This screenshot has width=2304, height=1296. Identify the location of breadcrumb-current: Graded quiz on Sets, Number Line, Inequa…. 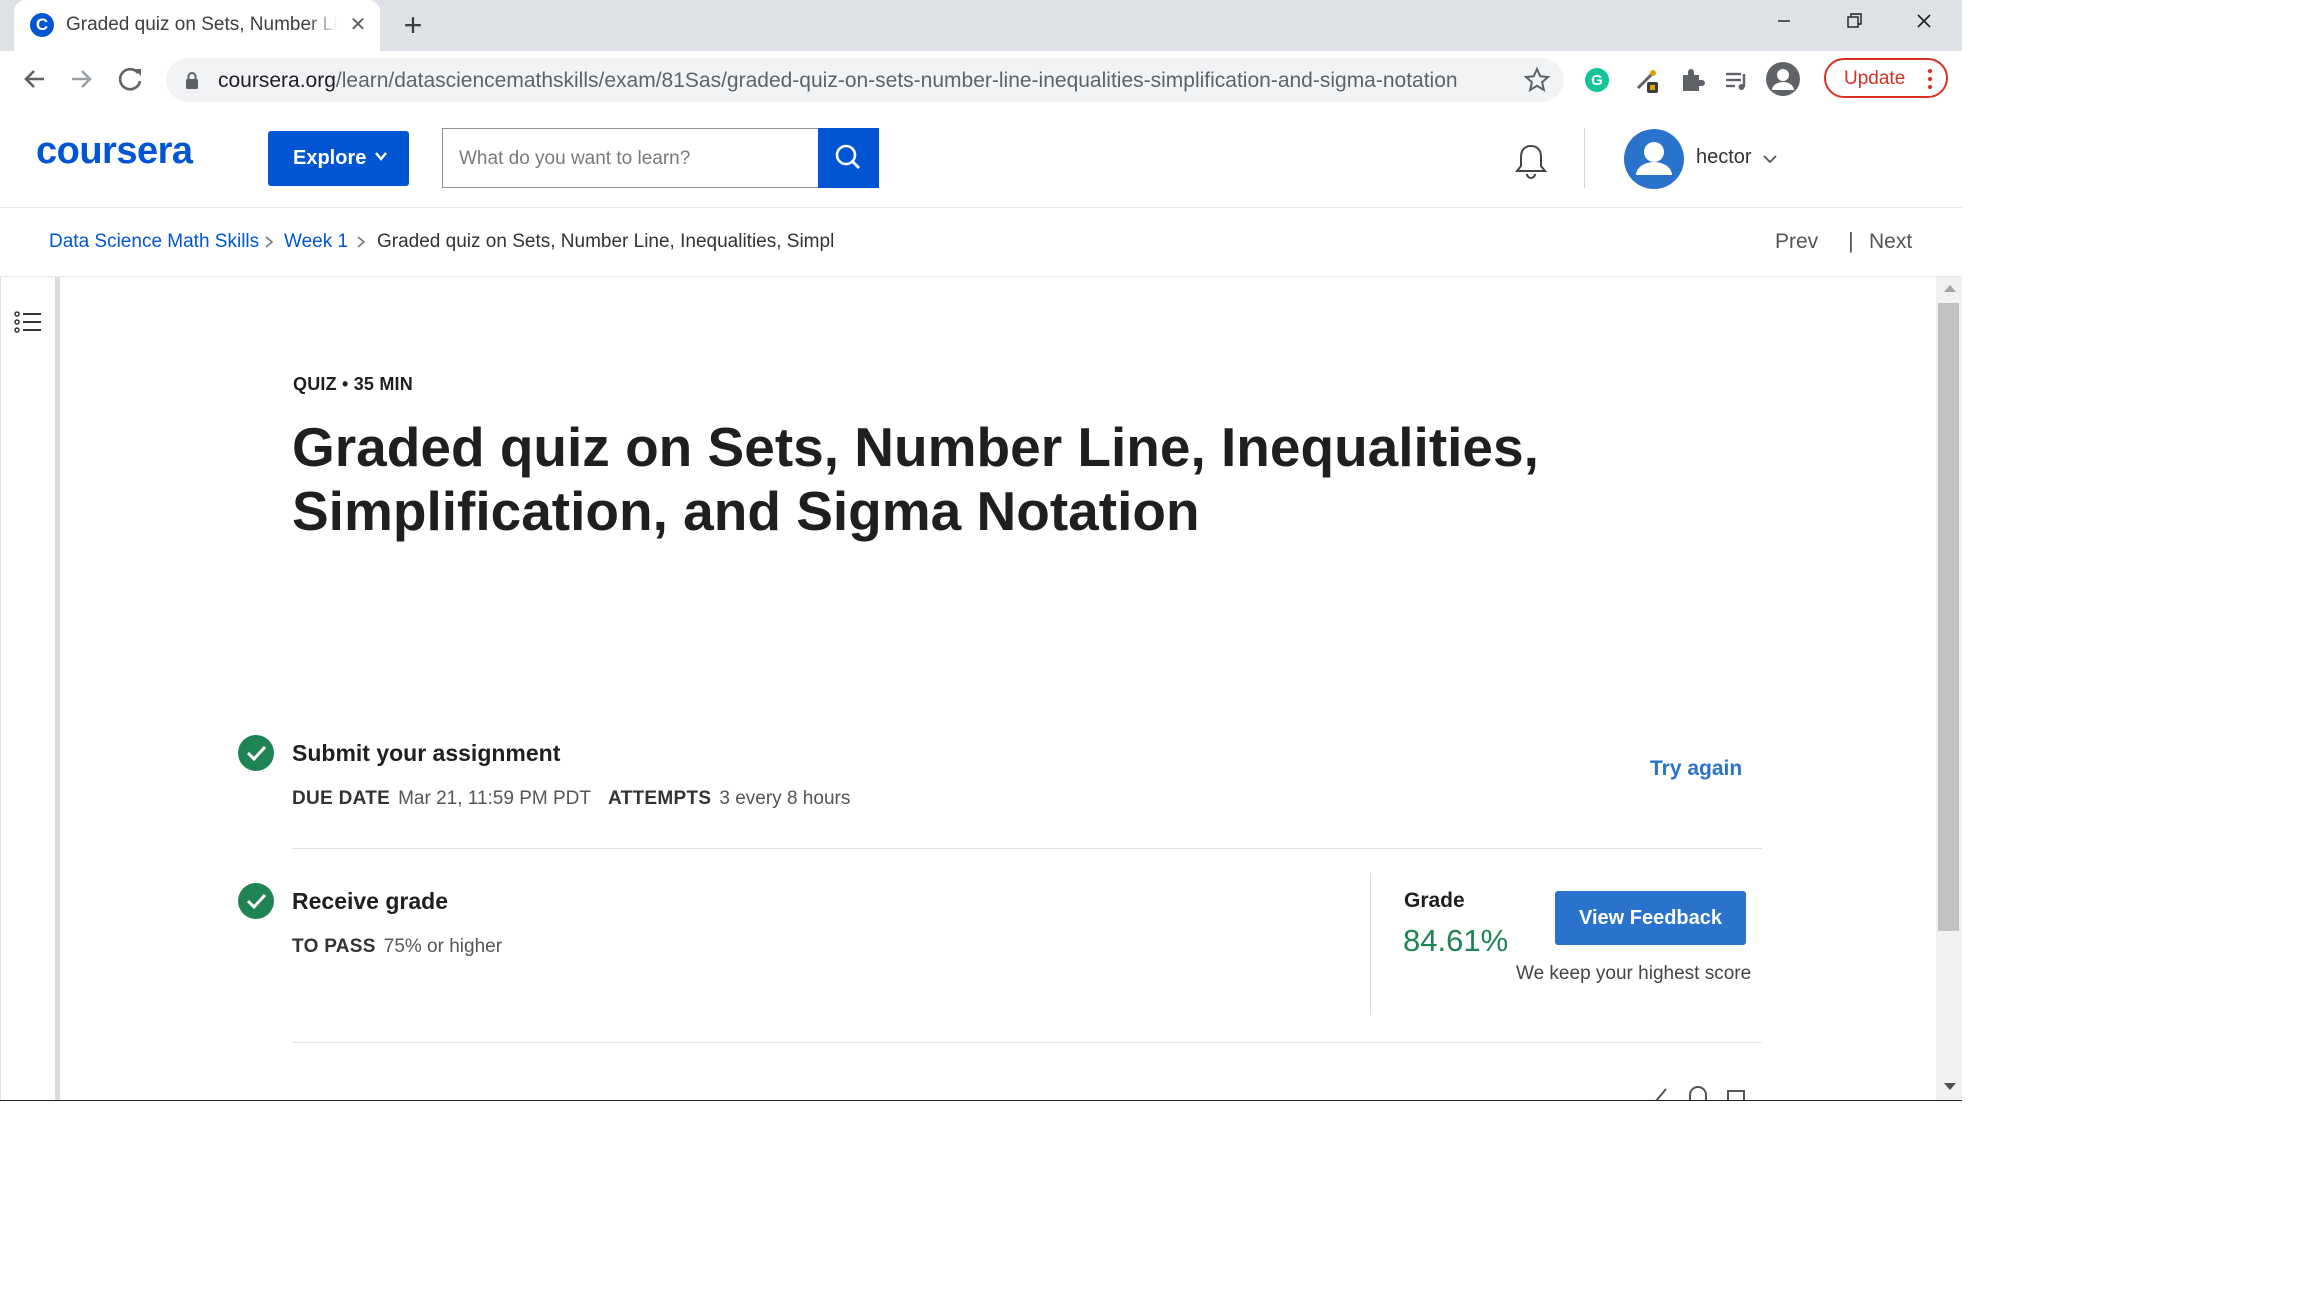
(606, 241).